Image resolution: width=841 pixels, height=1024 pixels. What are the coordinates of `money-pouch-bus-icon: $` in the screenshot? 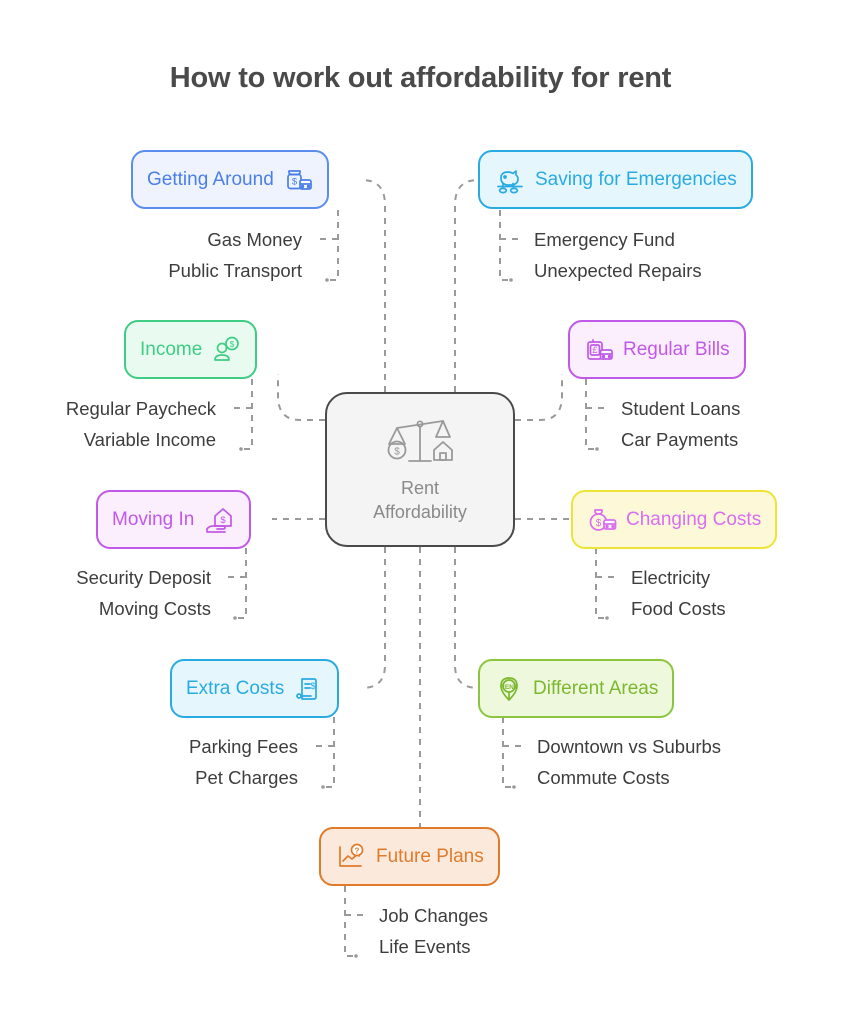 It's located at (602, 520).